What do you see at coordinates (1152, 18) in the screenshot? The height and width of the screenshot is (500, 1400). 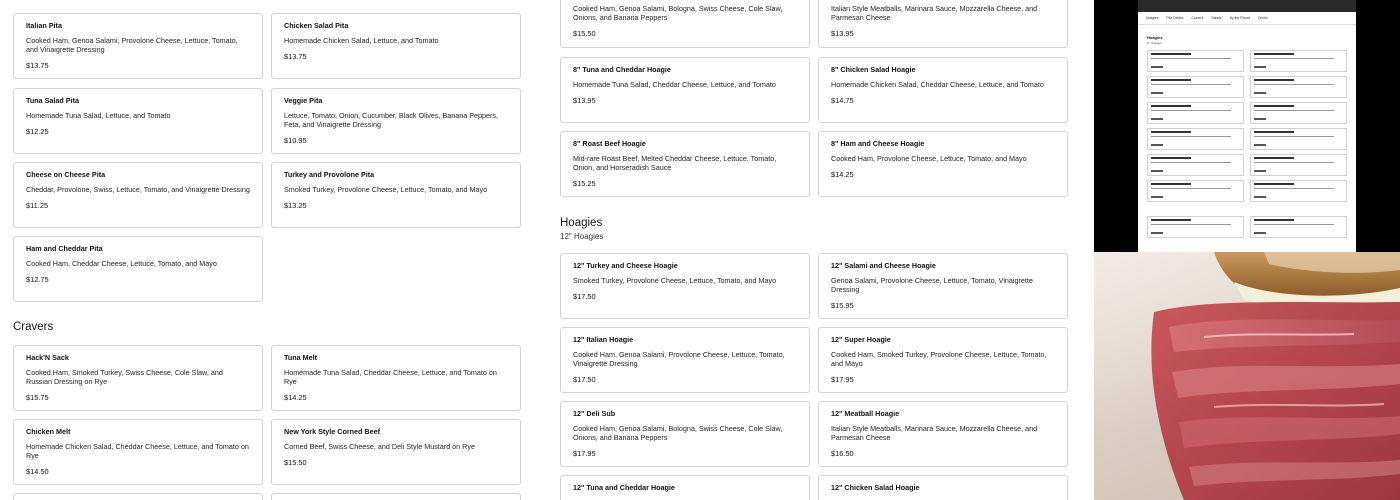 I see `thumbnail-nav-item: Hoagies` at bounding box center [1152, 18].